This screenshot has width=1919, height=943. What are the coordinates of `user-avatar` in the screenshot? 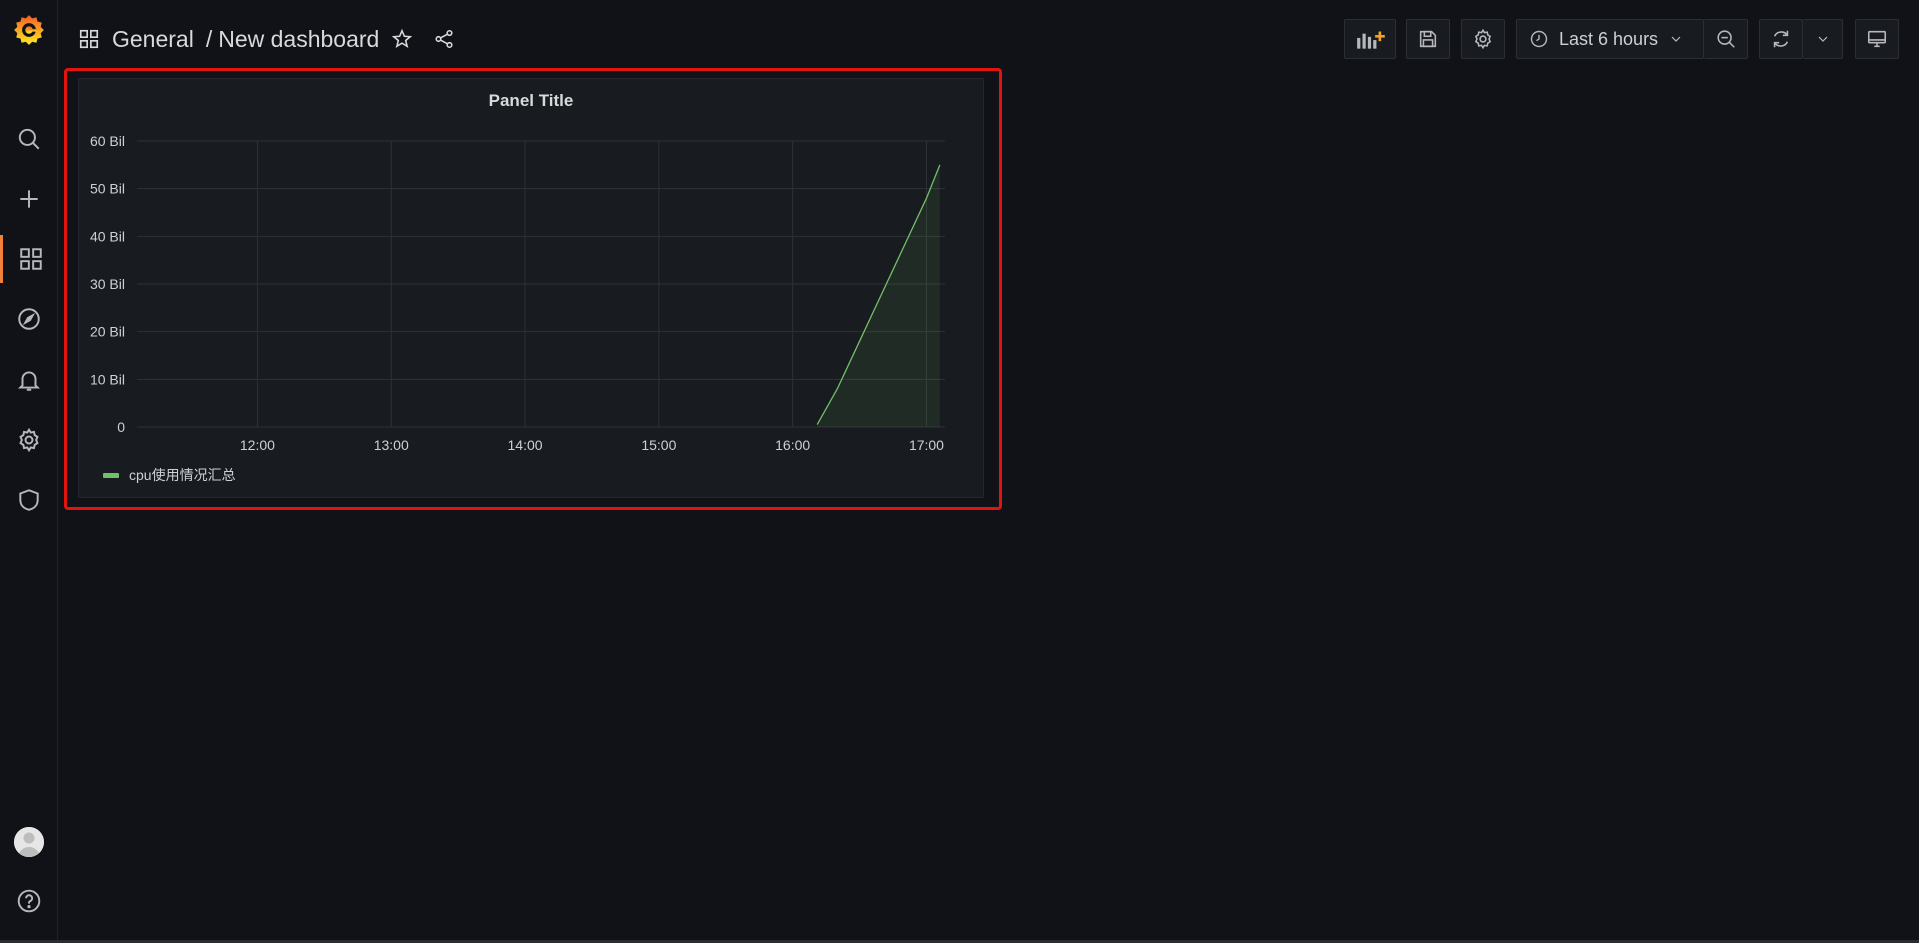 It's located at (29, 842).